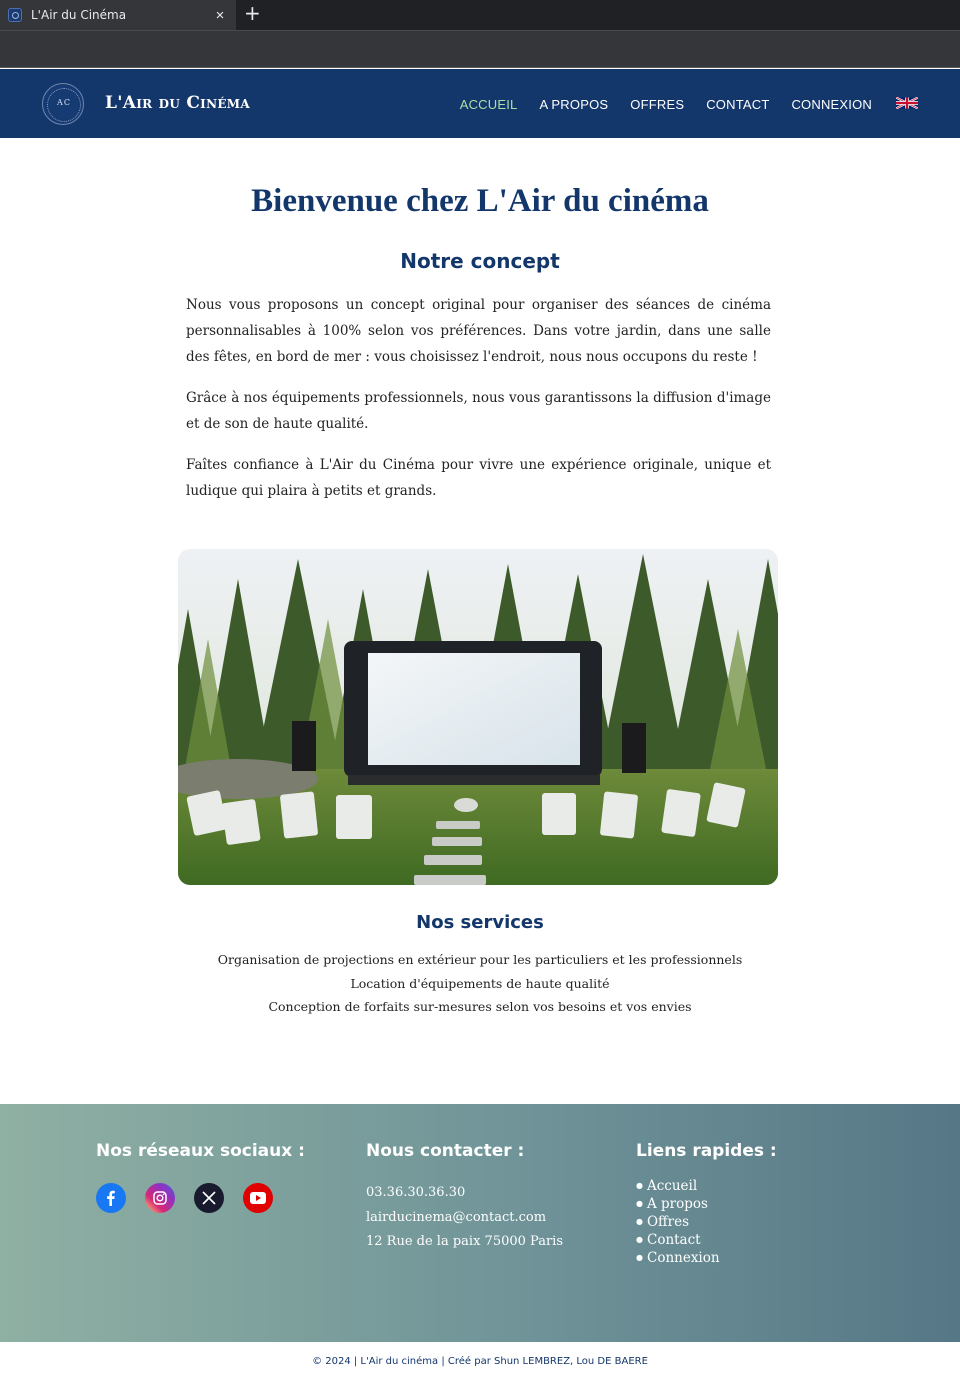  I want to click on quick-link-accueil: Accueil, so click(706, 1186).